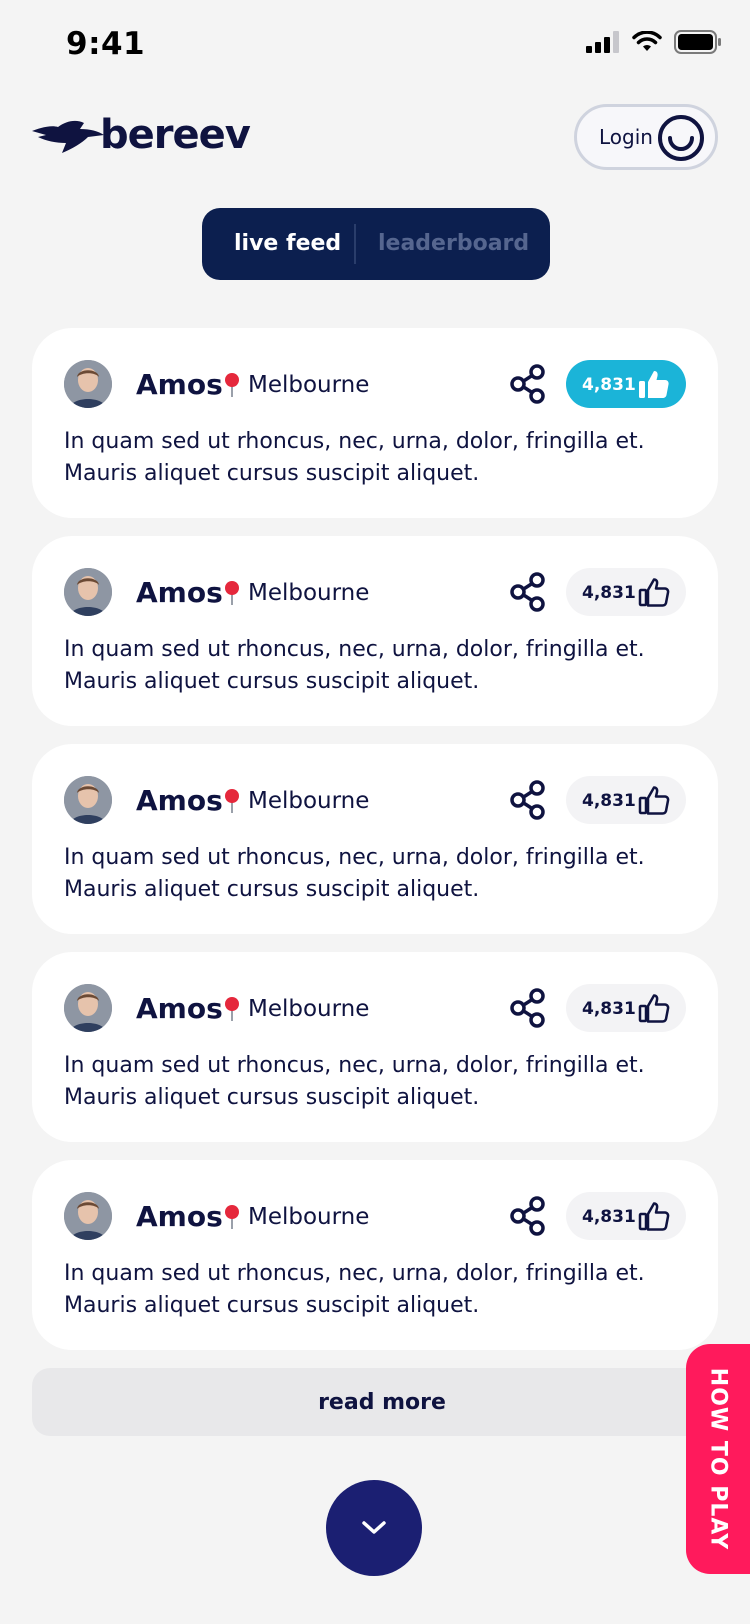 The image size is (750, 1624). I want to click on read-more-button: read more, so click(382, 1402).